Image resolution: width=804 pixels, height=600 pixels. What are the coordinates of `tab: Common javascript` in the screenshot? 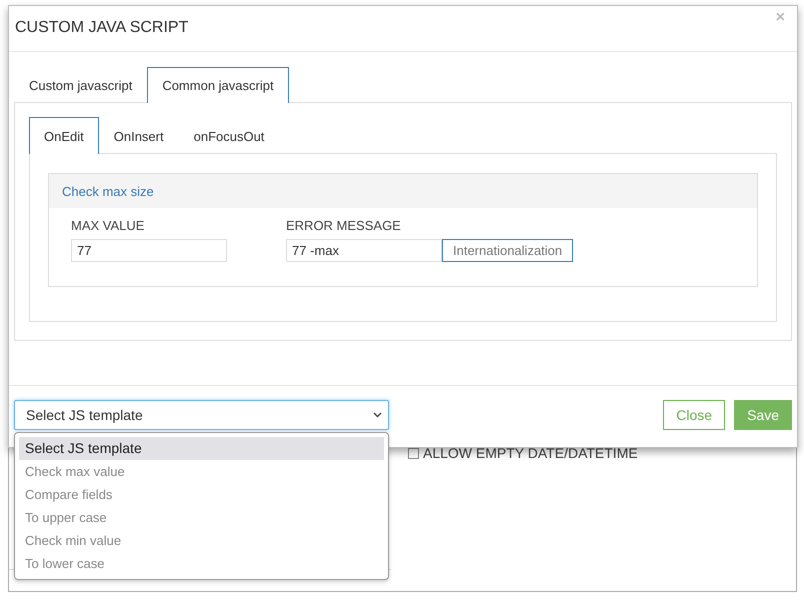 It's located at (218, 85).